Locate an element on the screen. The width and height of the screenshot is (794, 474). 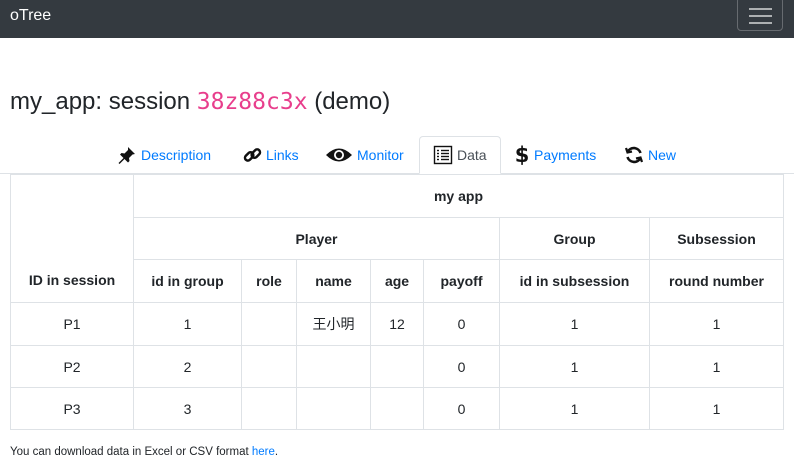
tab-label: New is located at coordinates (662, 155).